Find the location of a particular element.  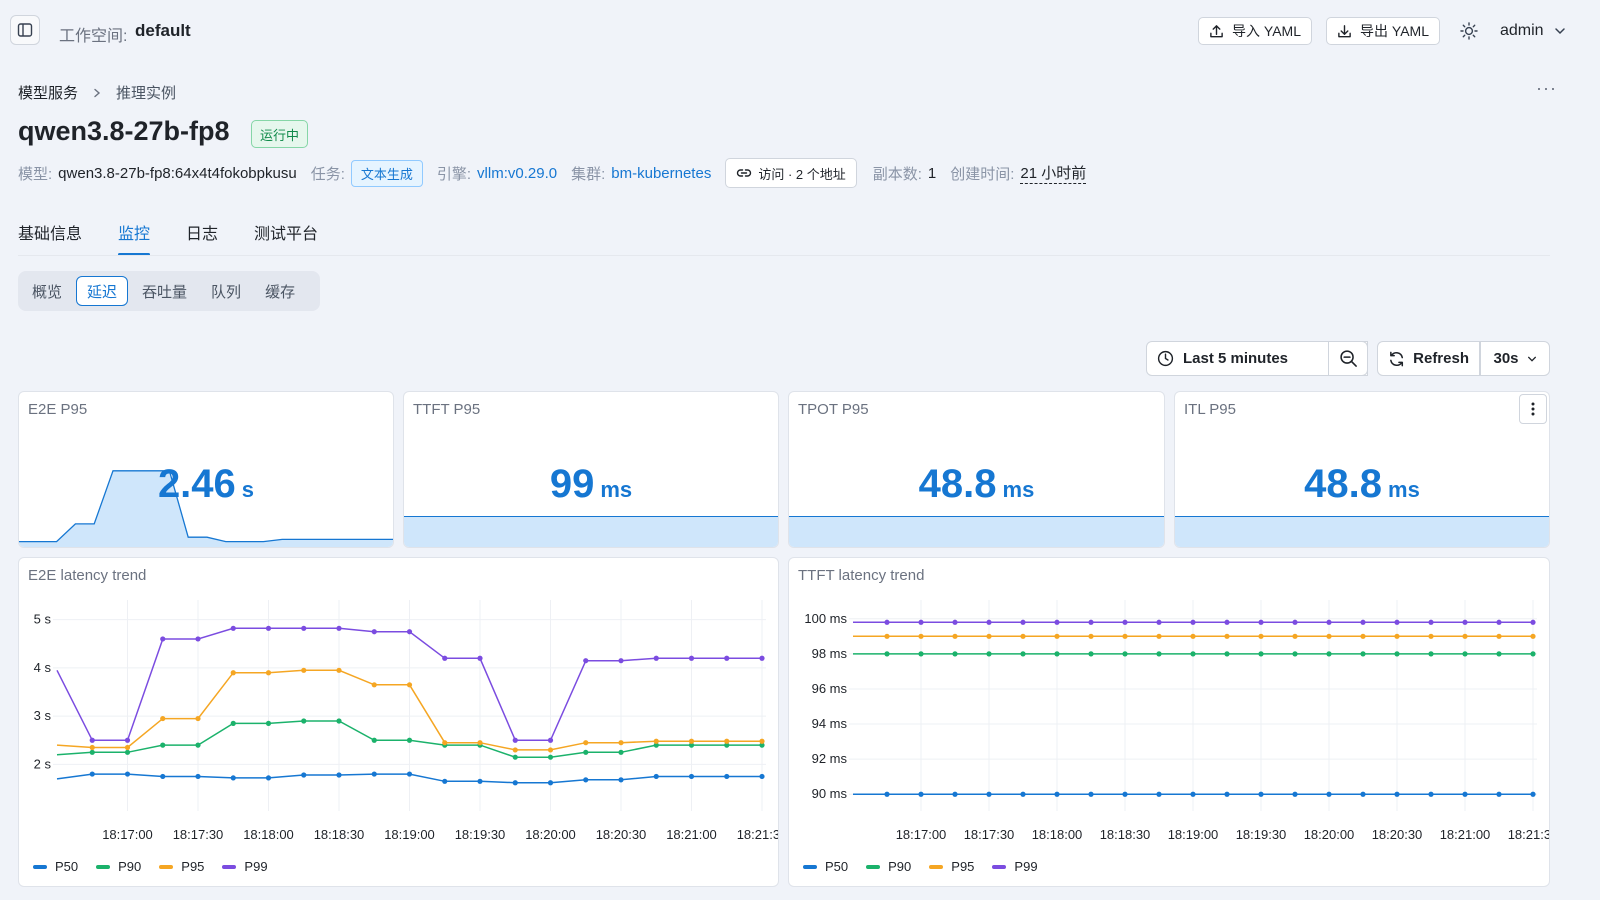

replicas-value: 1 is located at coordinates (932, 173).